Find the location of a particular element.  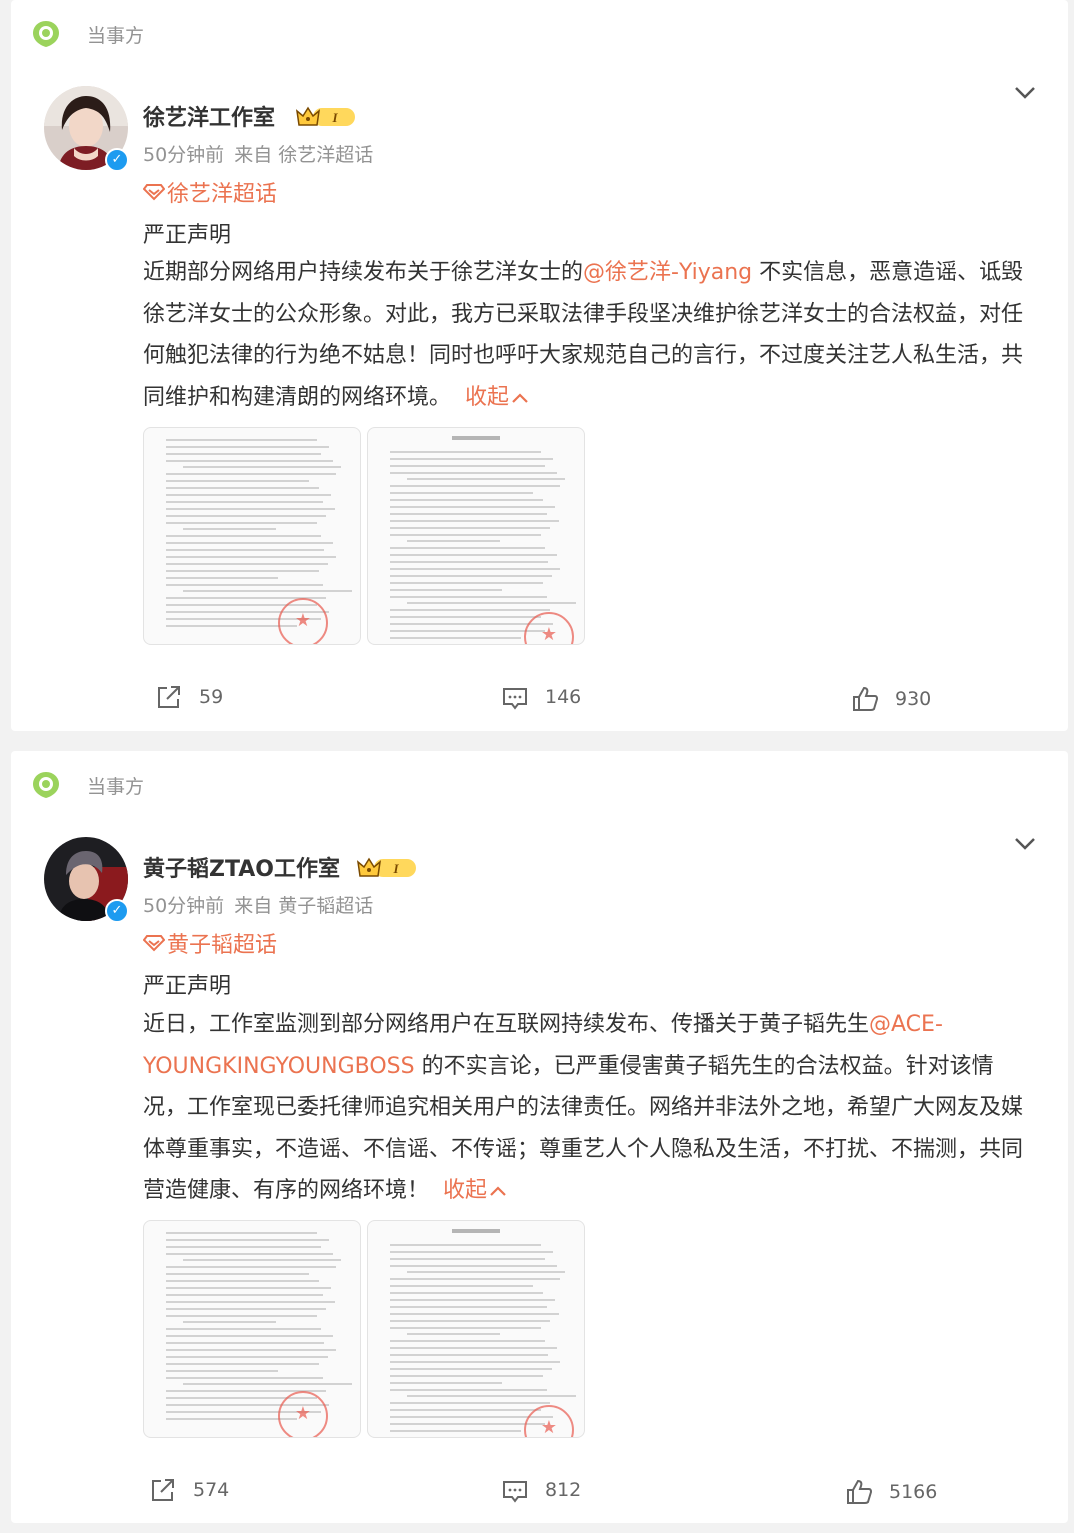

body-text: 近期部分网络用户持续发布关于徐艺洋女士的 is located at coordinates (363, 272).